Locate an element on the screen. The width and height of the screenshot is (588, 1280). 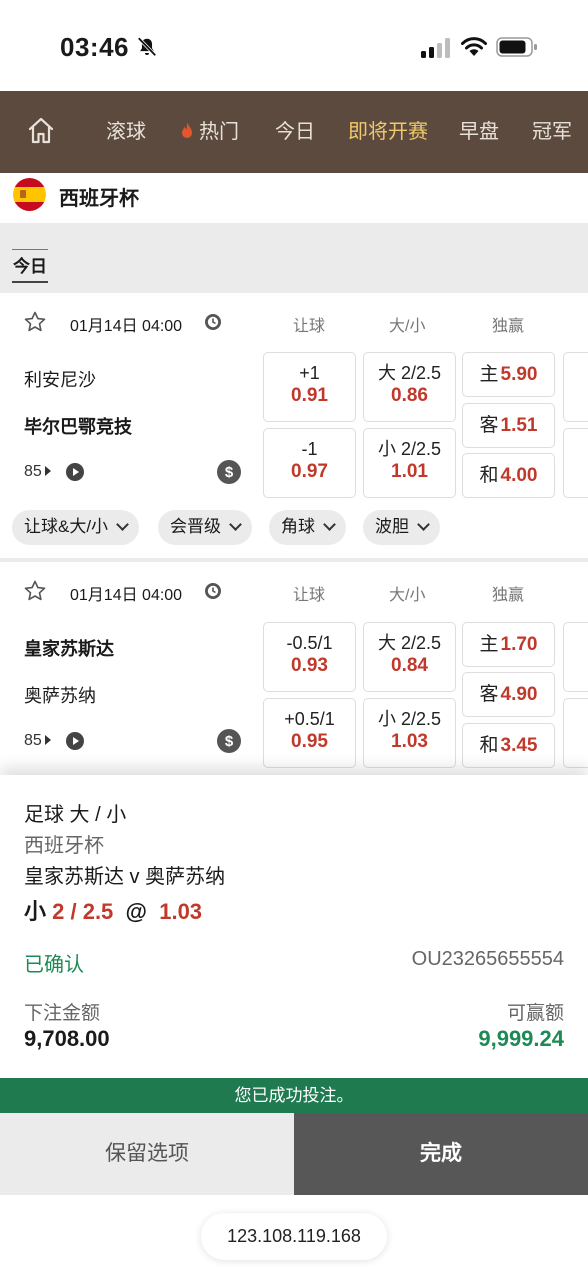
moneyline-odds: 4.90 is located at coordinates (519, 694).